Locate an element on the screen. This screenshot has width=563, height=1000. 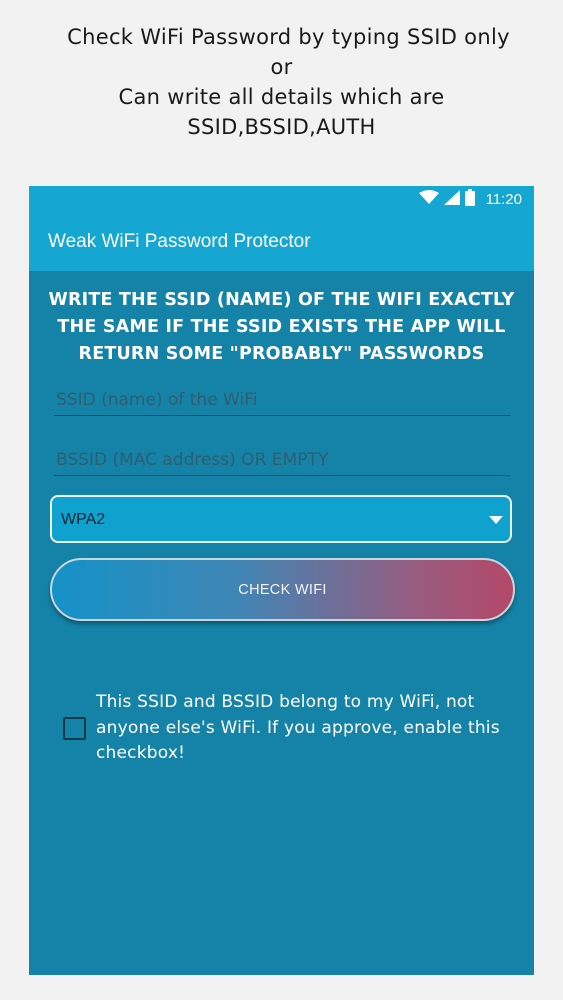
ssid-field is located at coordinates (284, 400).